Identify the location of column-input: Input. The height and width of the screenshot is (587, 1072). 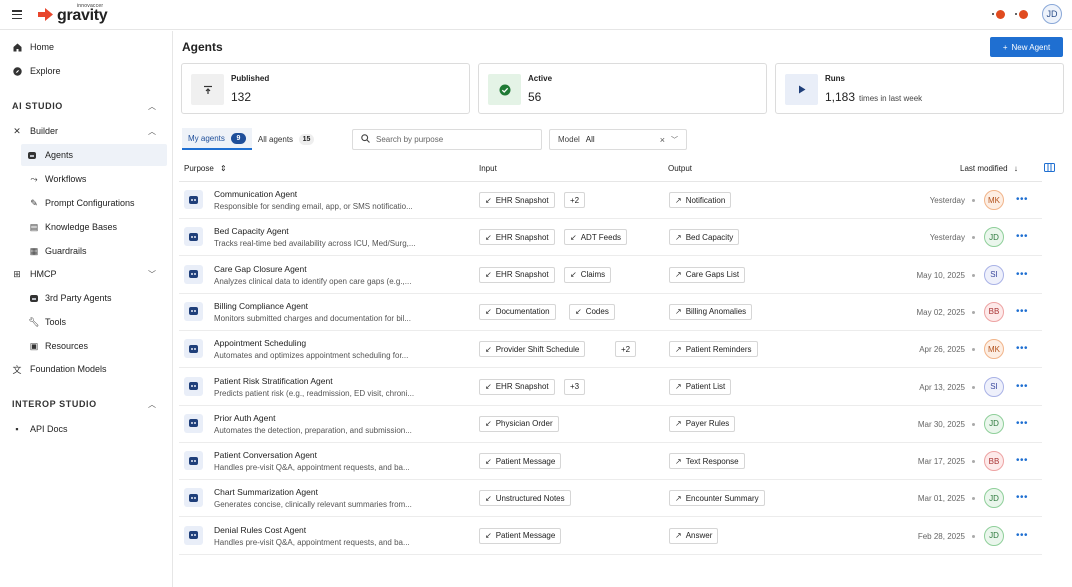
(488, 168).